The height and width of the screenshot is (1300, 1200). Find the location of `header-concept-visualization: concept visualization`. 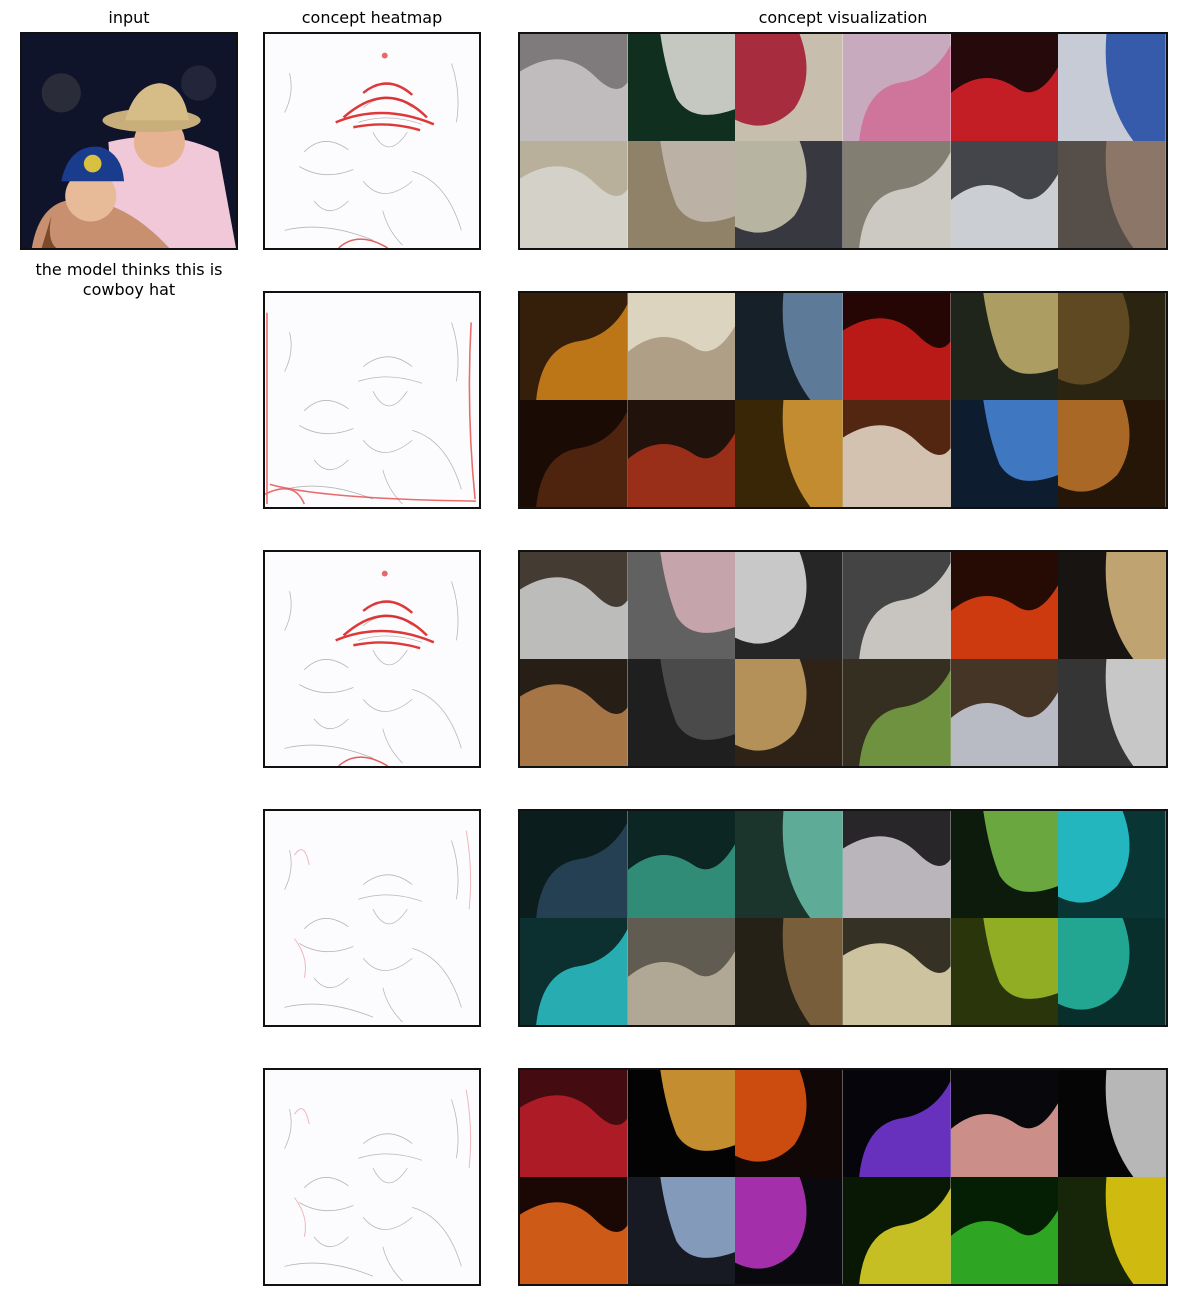

header-concept-visualization: concept visualization is located at coordinates (843, 17).